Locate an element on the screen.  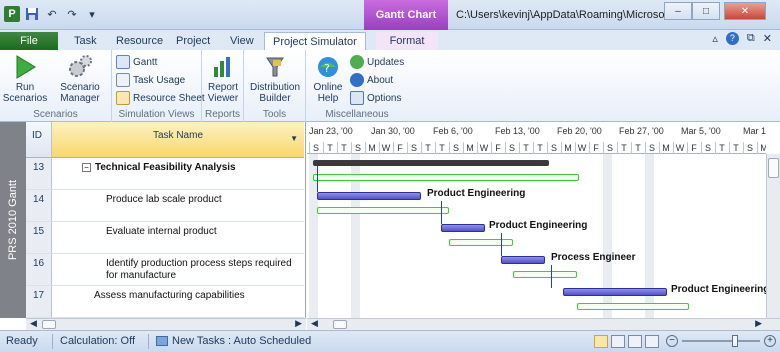
day-label: F is located at coordinates (693, 148).